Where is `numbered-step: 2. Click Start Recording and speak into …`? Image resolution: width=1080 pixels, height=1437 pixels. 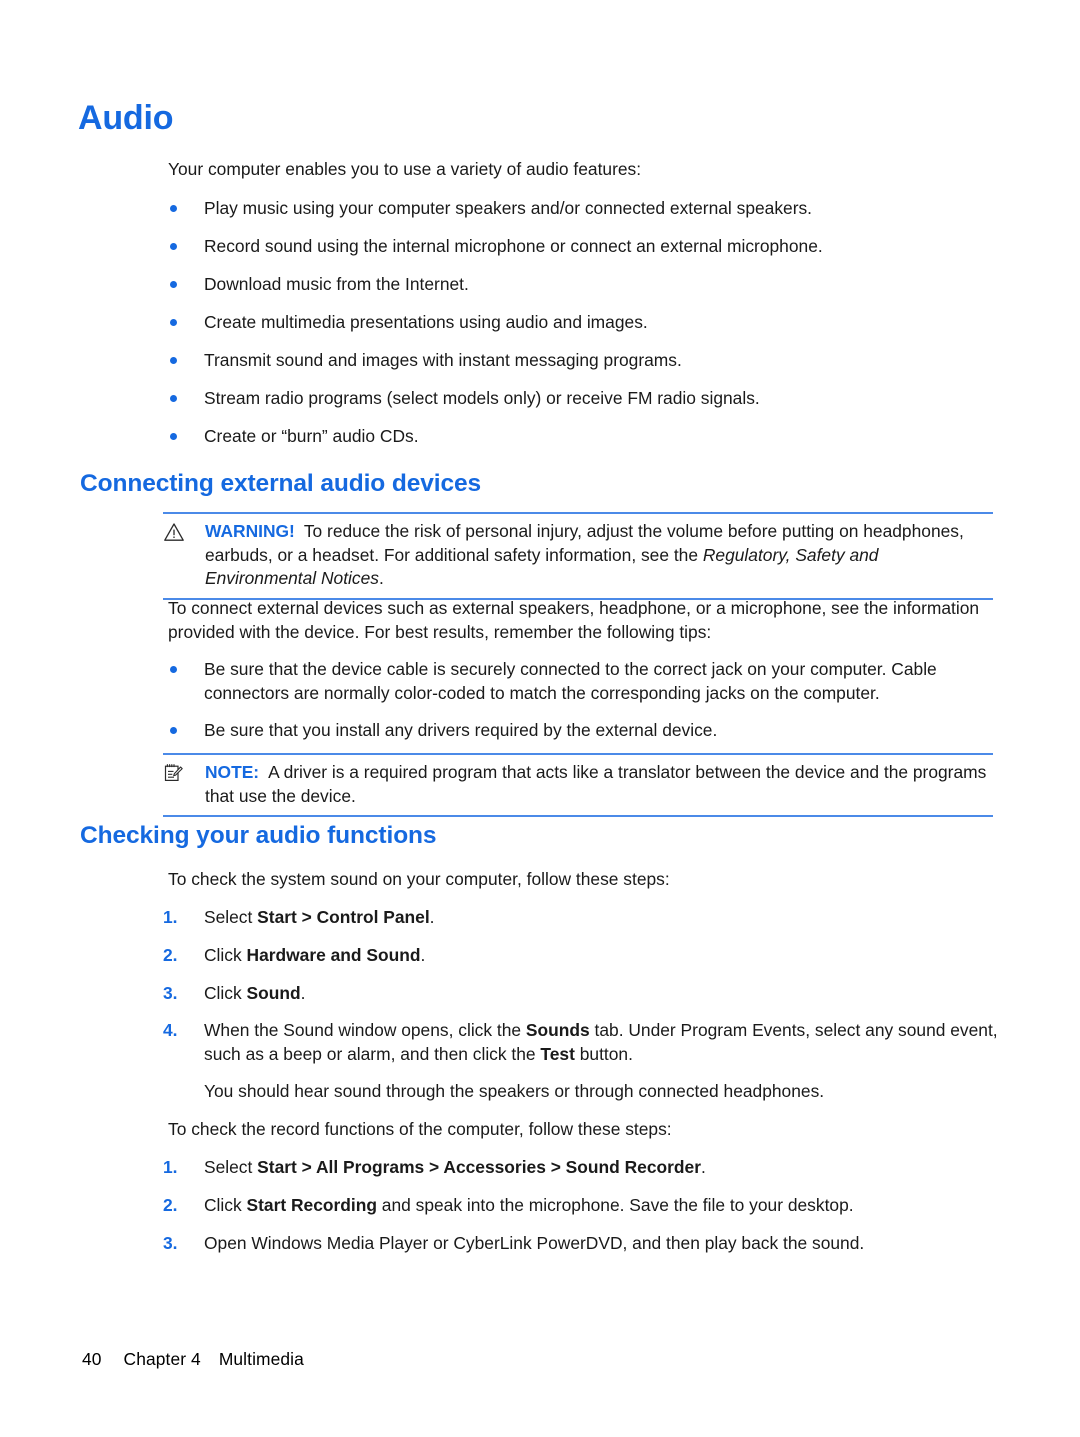 numbered-step: 2. Click Start Recording and speak into … is located at coordinates (580, 1206).